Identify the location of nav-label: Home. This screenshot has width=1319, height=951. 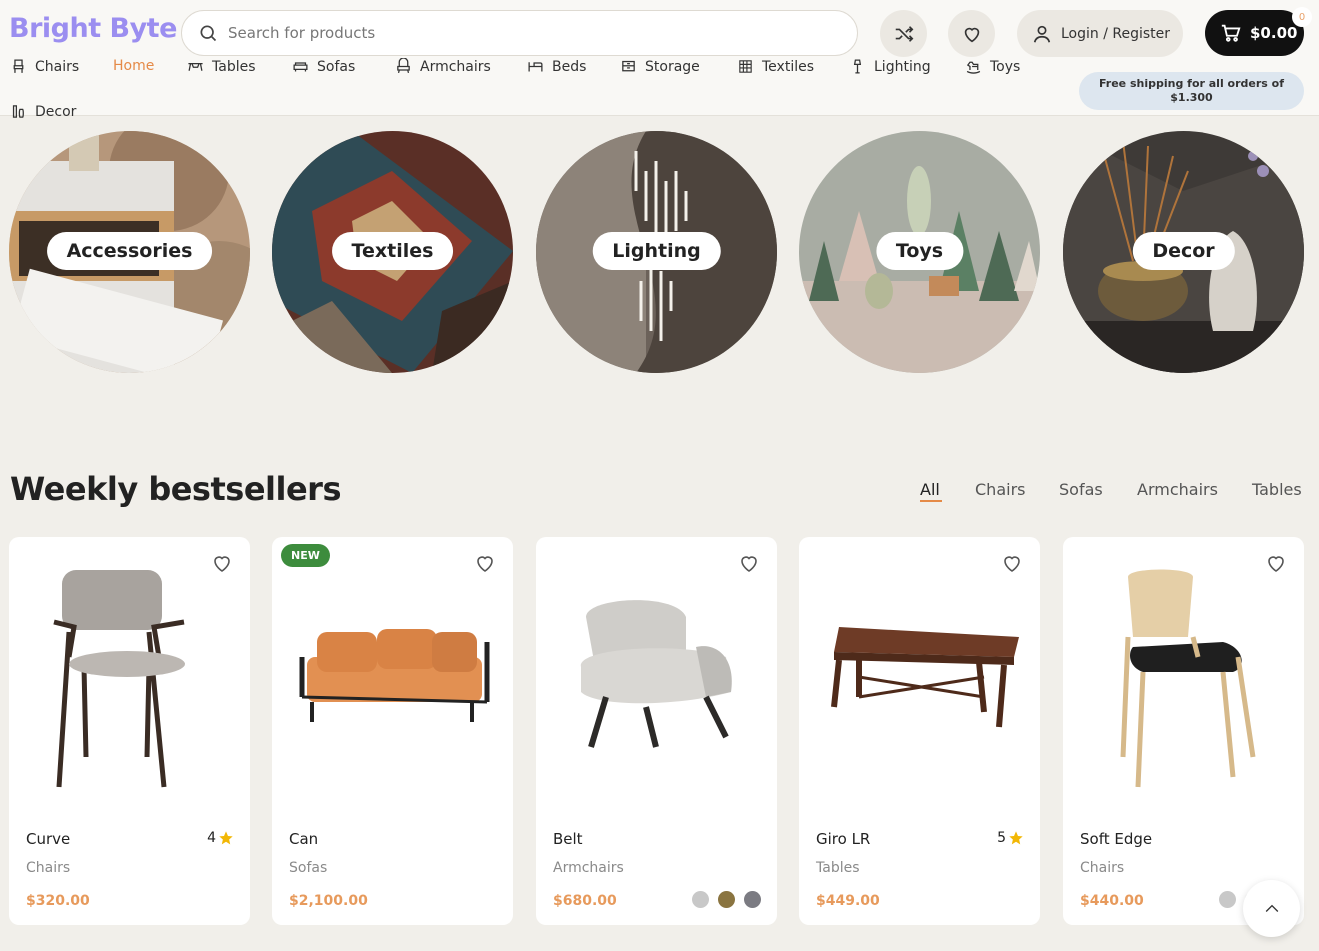
(134, 66).